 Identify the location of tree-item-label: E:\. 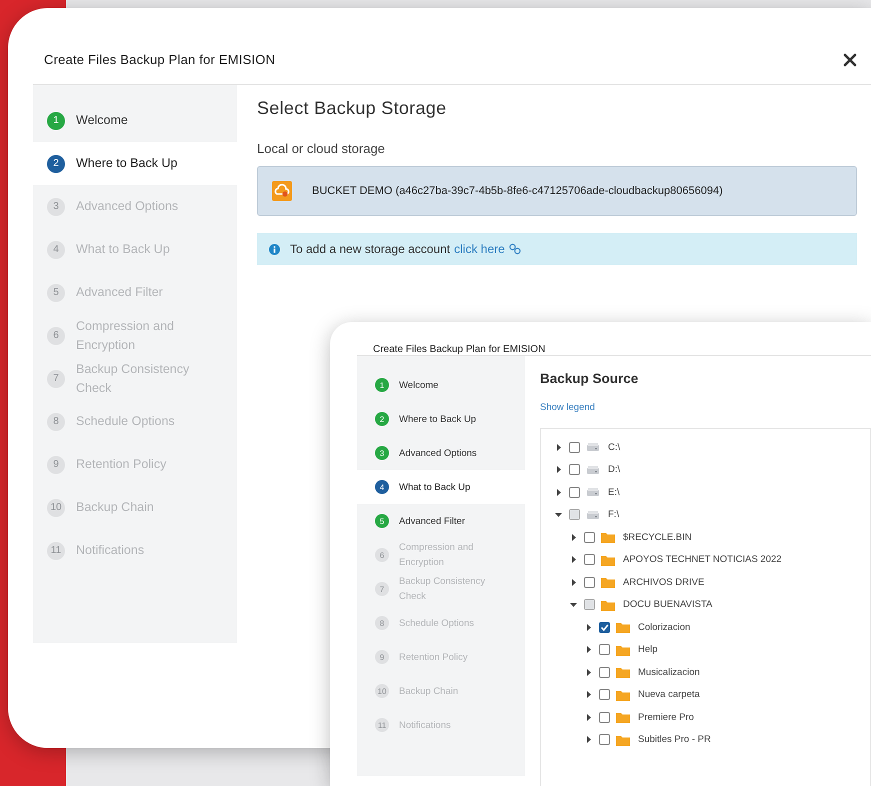
(614, 492).